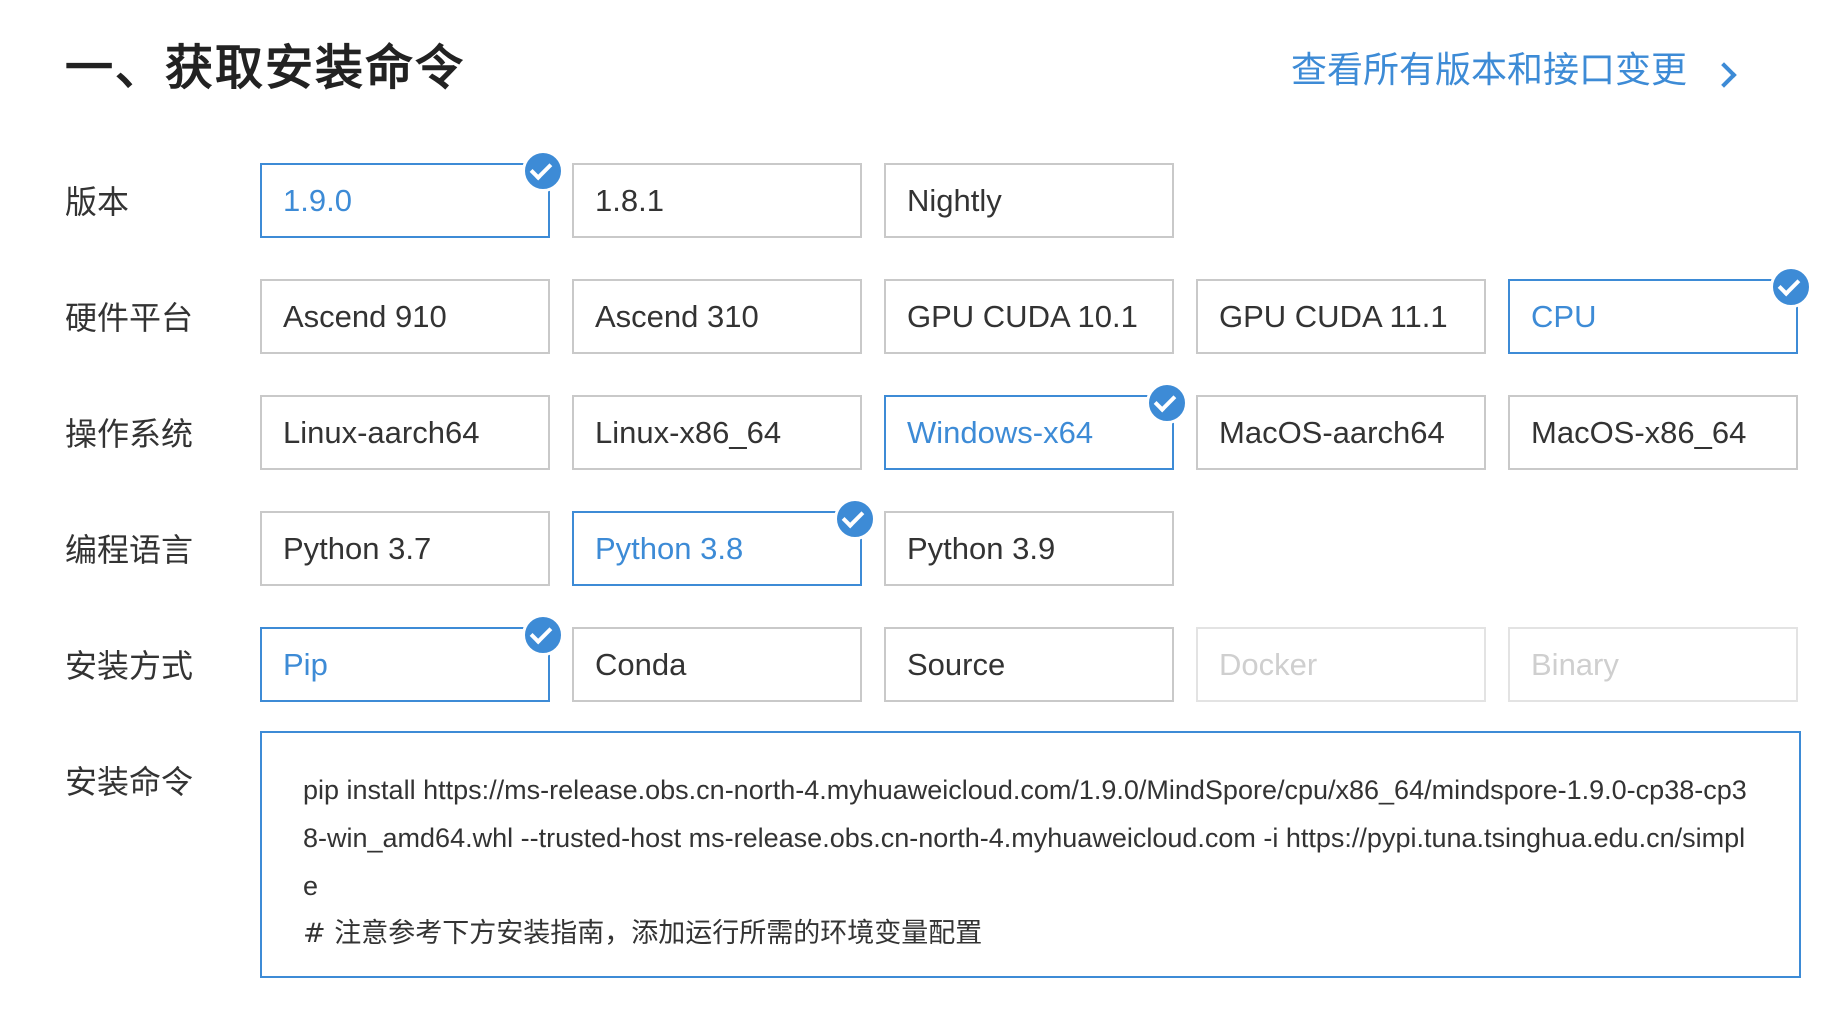  What do you see at coordinates (1639, 432) in the screenshot?
I see `option-label: MacOS-x86_64` at bounding box center [1639, 432].